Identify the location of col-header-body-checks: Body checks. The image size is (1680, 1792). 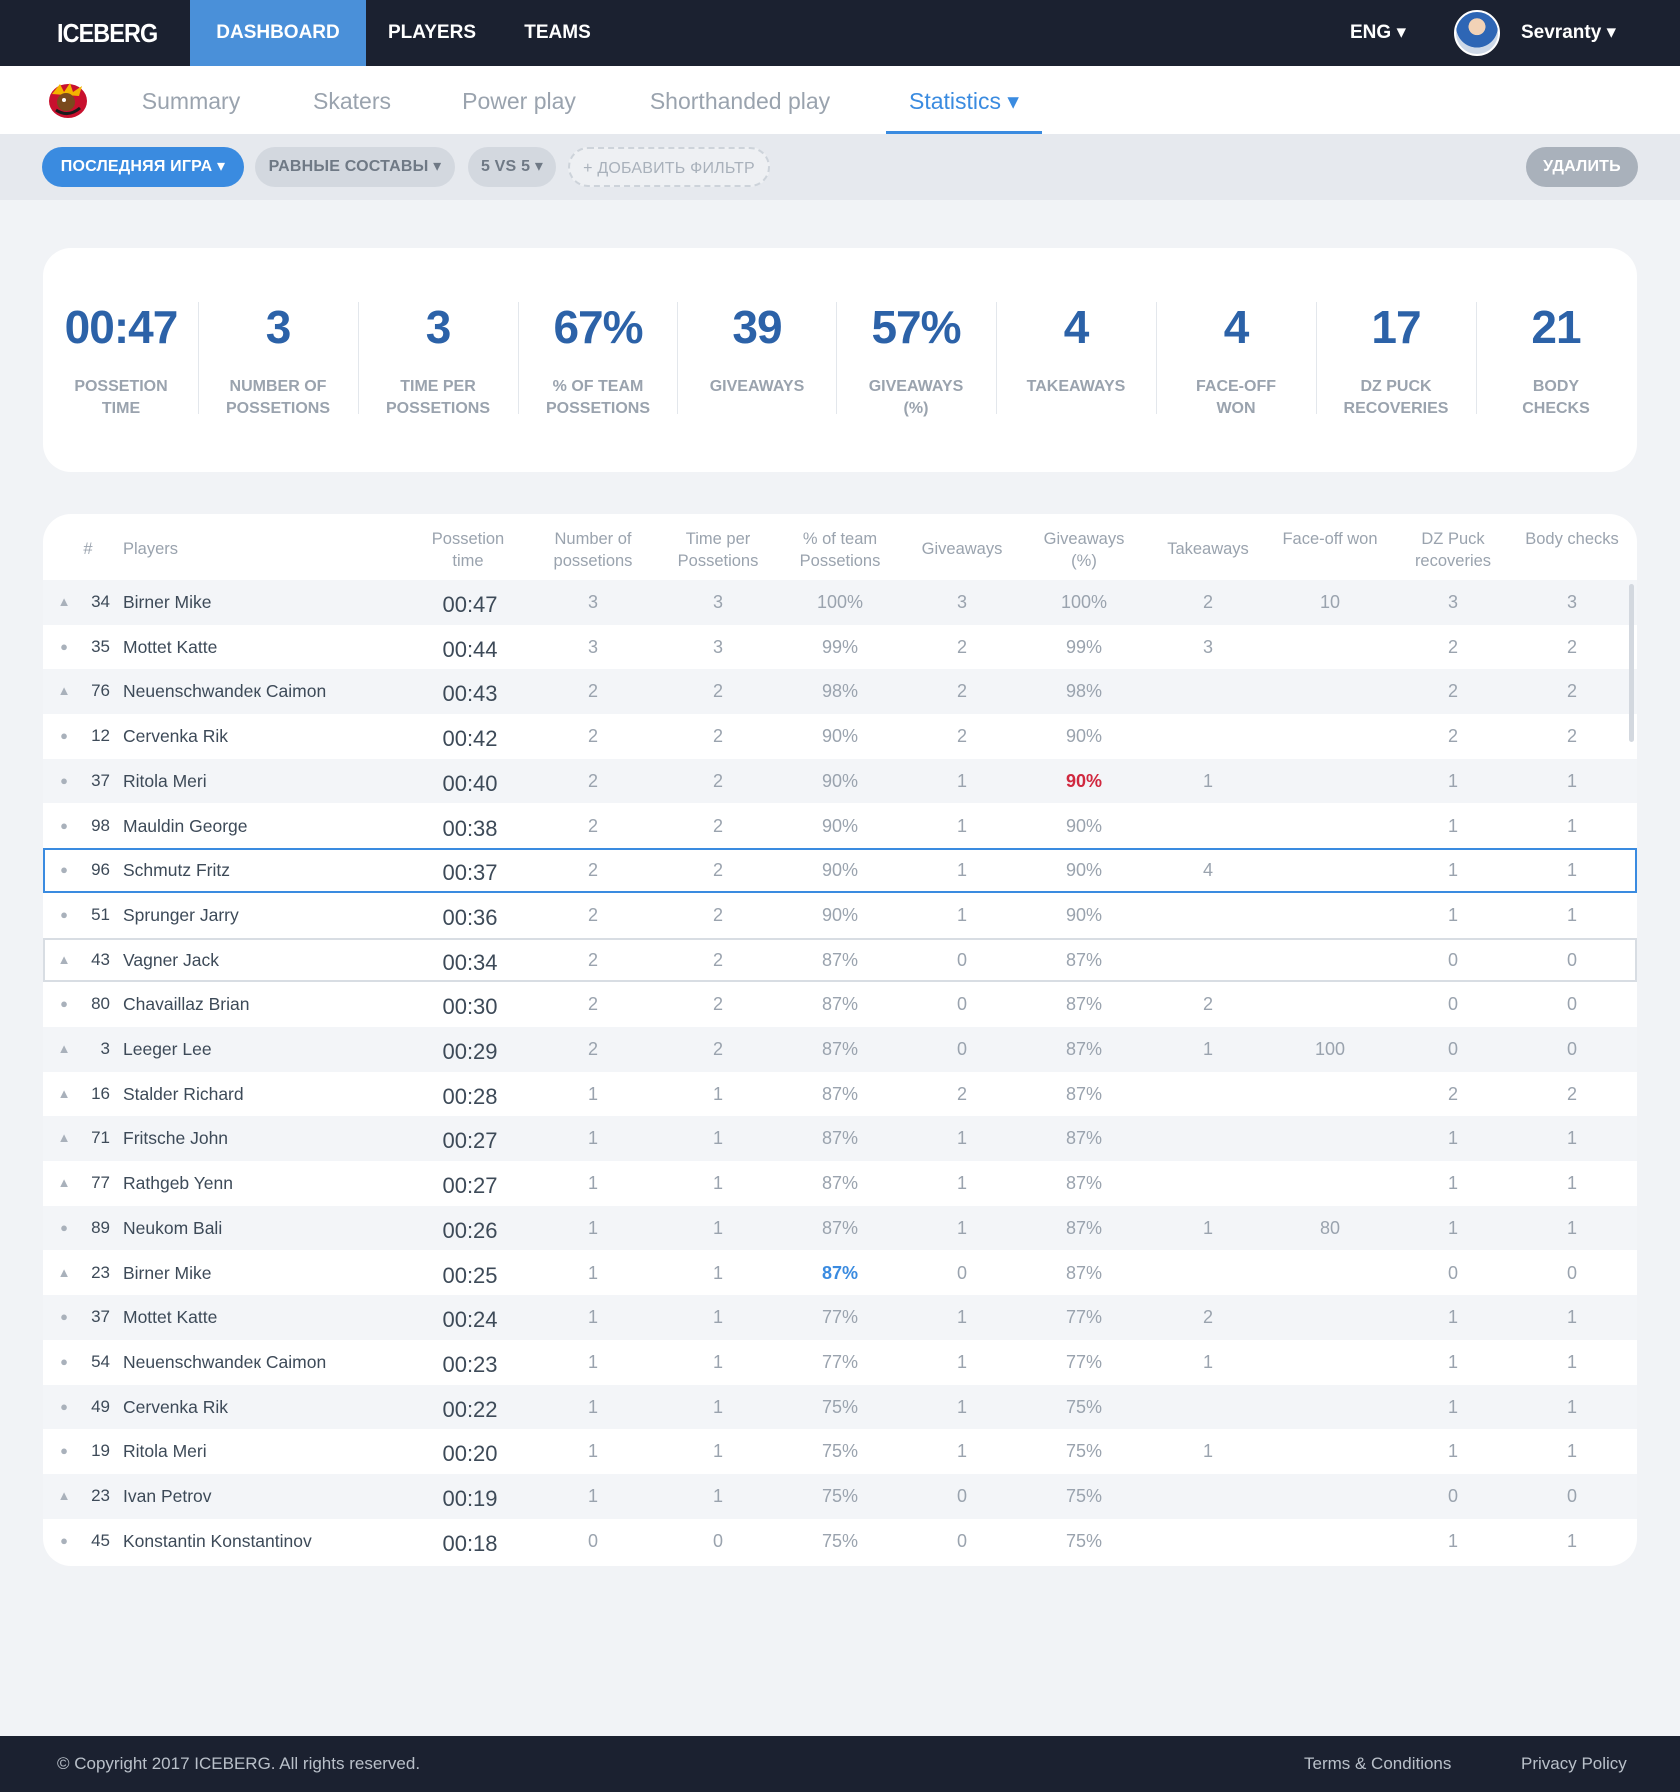
(1572, 539).